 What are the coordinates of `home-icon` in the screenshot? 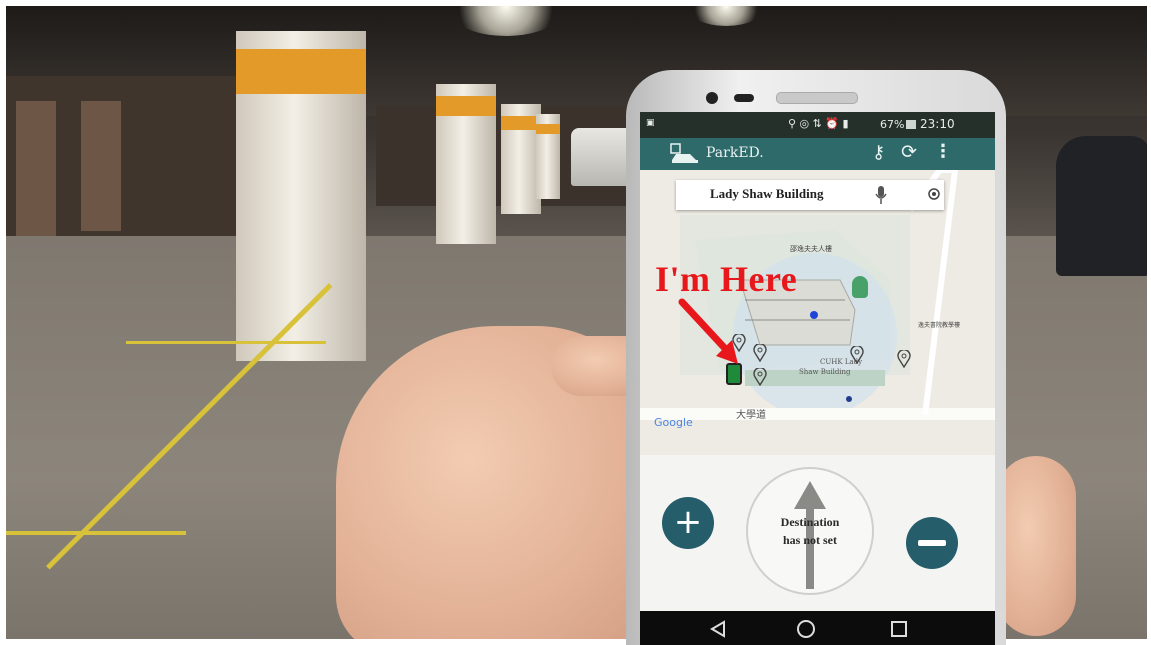 It's located at (806, 629).